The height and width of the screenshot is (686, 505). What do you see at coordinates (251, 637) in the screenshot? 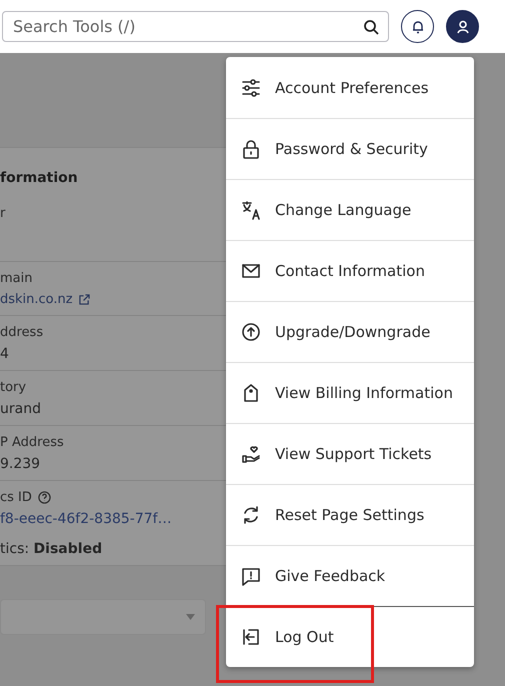
I see `logout-icon` at bounding box center [251, 637].